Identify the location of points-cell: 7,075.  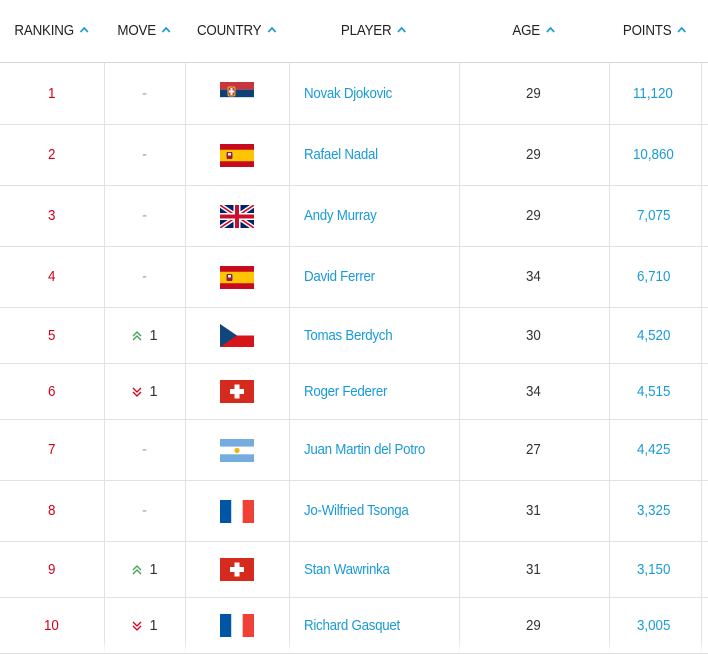
(655, 216).